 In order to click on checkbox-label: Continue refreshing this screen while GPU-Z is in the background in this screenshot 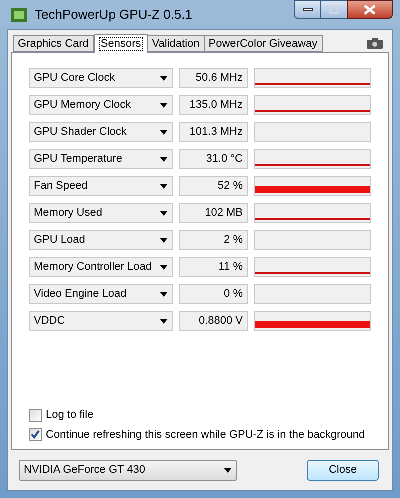, I will do `click(206, 435)`.